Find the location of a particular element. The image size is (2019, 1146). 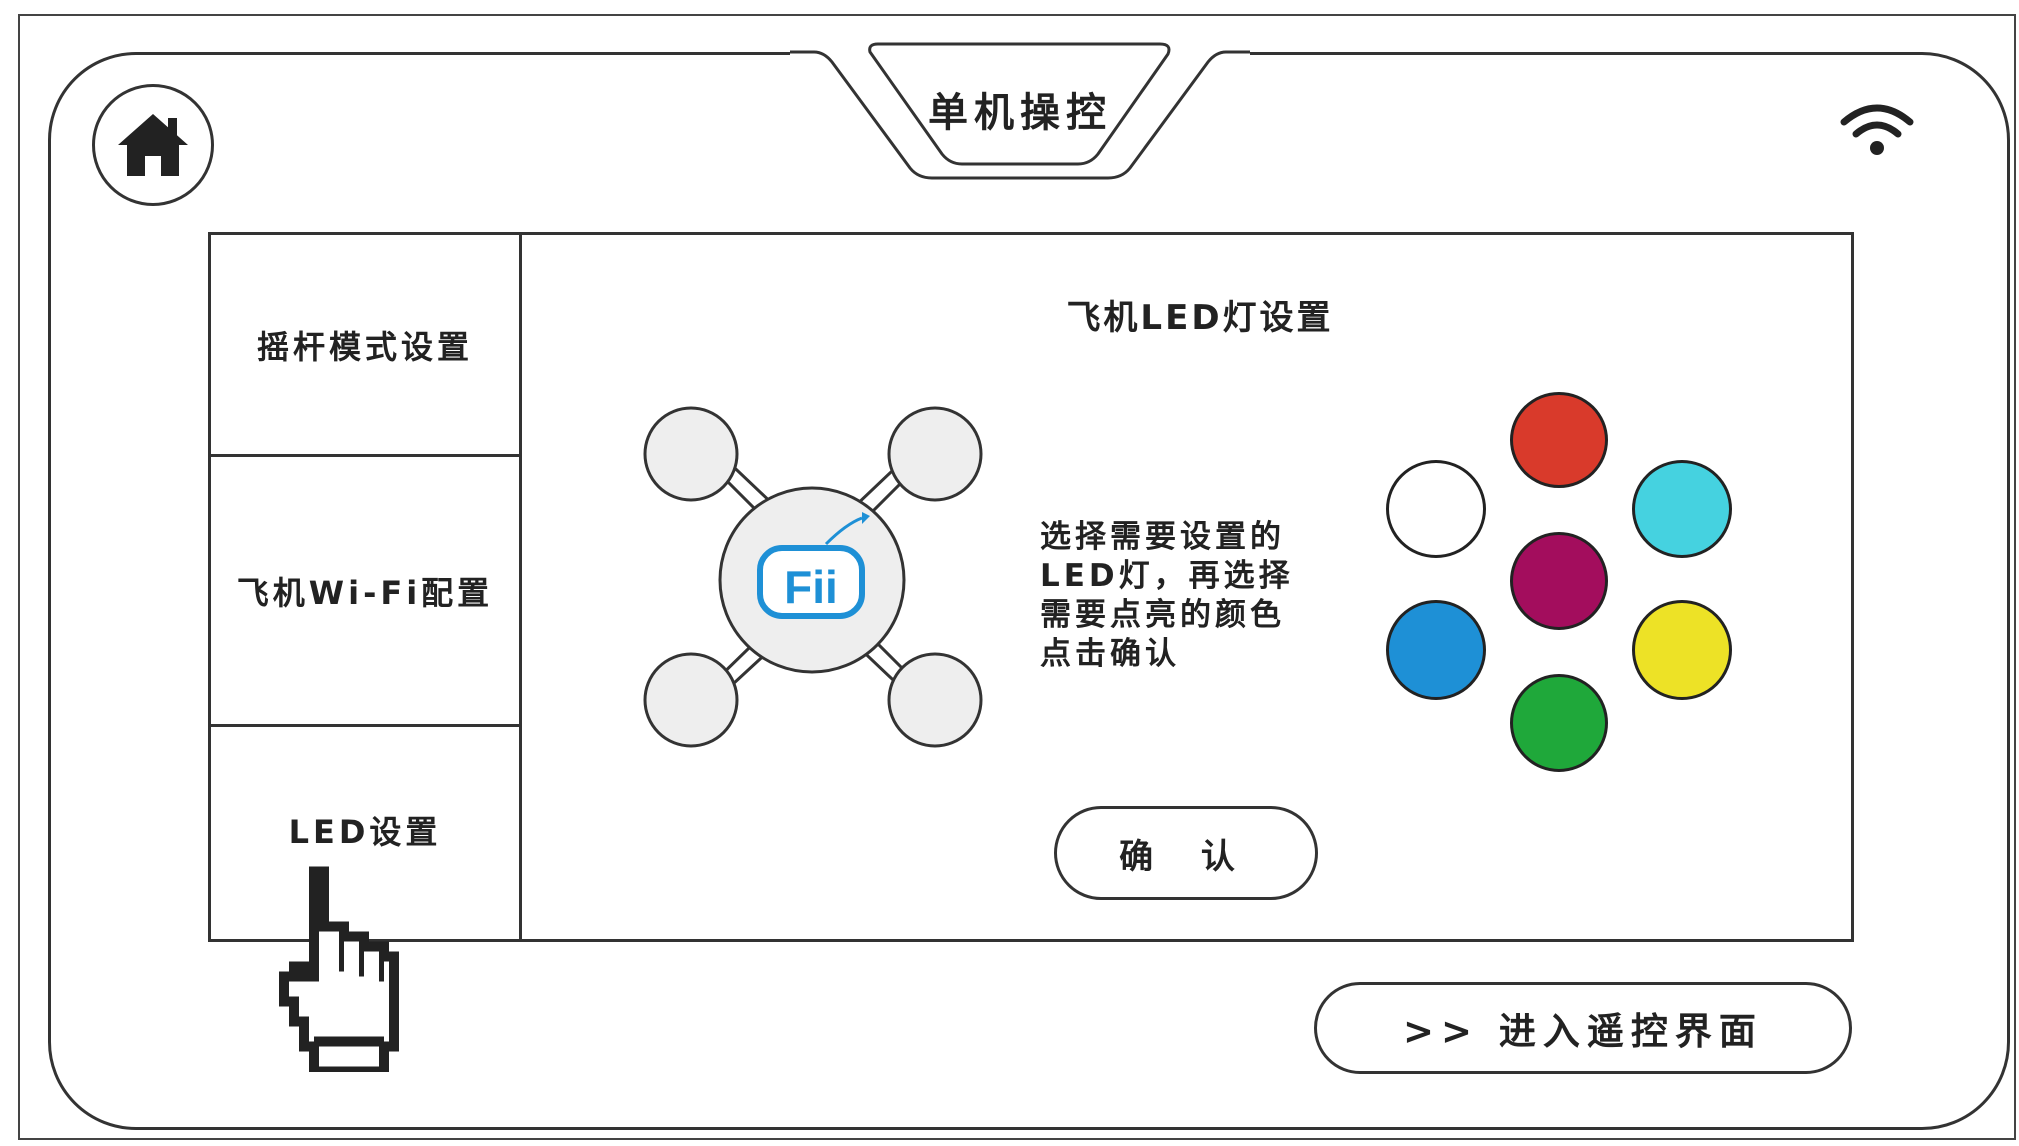

color-option-blue is located at coordinates (1436, 650).